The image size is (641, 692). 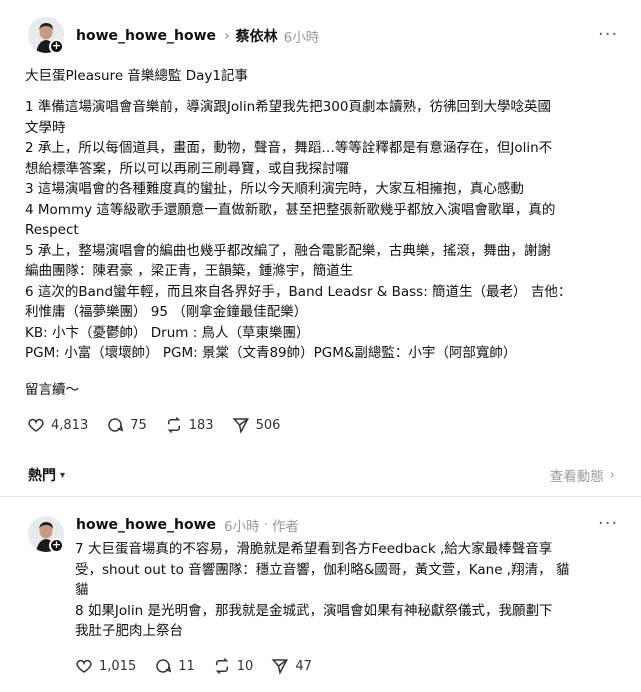 What do you see at coordinates (303, 666) in the screenshot?
I see `share-count: 47` at bounding box center [303, 666].